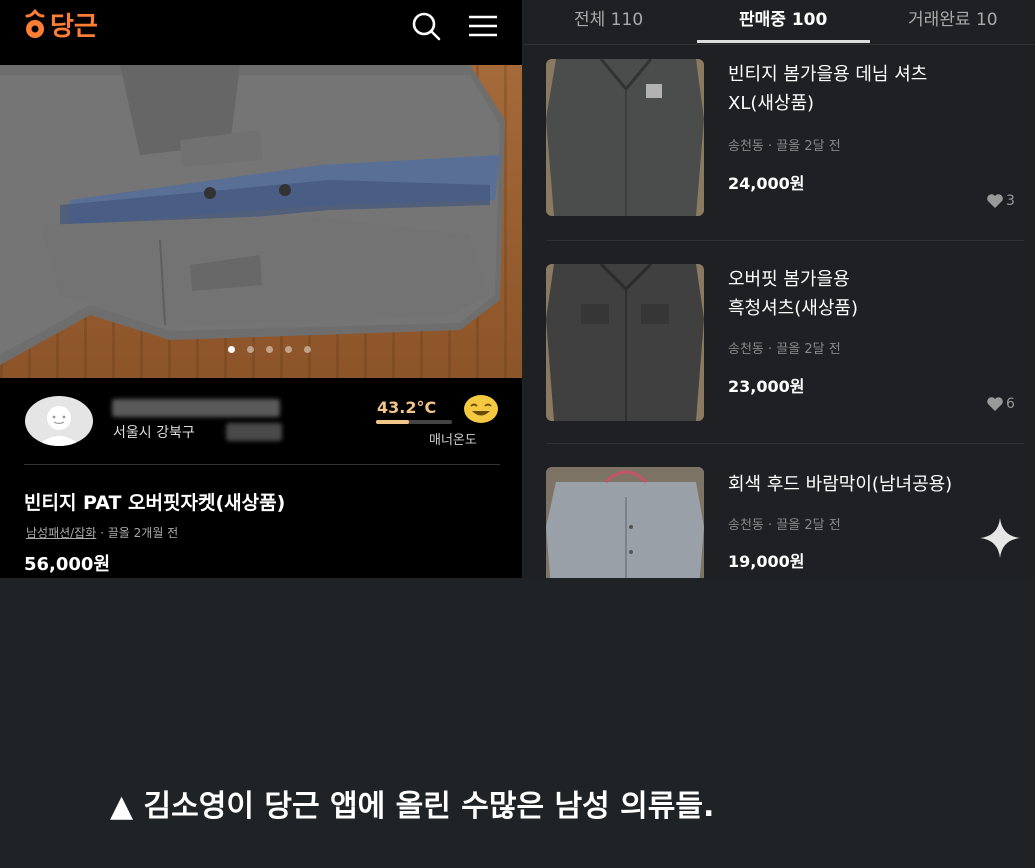 The image size is (1035, 868). What do you see at coordinates (828, 74) in the screenshot?
I see `item-title-line1: 빈티지 봄가을용 데님 셔츠` at bounding box center [828, 74].